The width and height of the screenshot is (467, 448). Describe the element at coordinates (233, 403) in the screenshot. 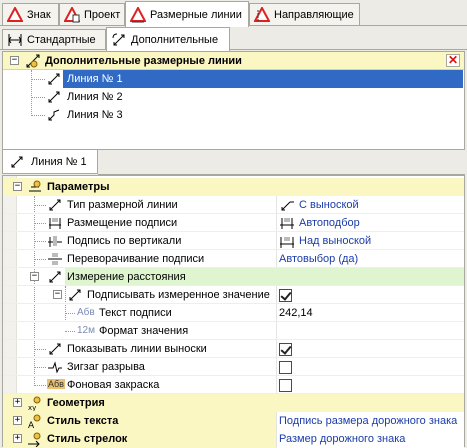

I see `category-geometry: + xy Геометрия` at that location.